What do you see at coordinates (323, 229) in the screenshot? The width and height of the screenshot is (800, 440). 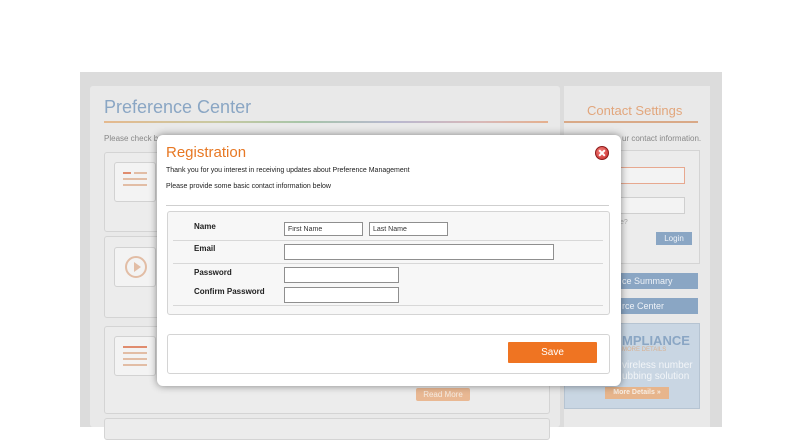 I see `first-name-input` at bounding box center [323, 229].